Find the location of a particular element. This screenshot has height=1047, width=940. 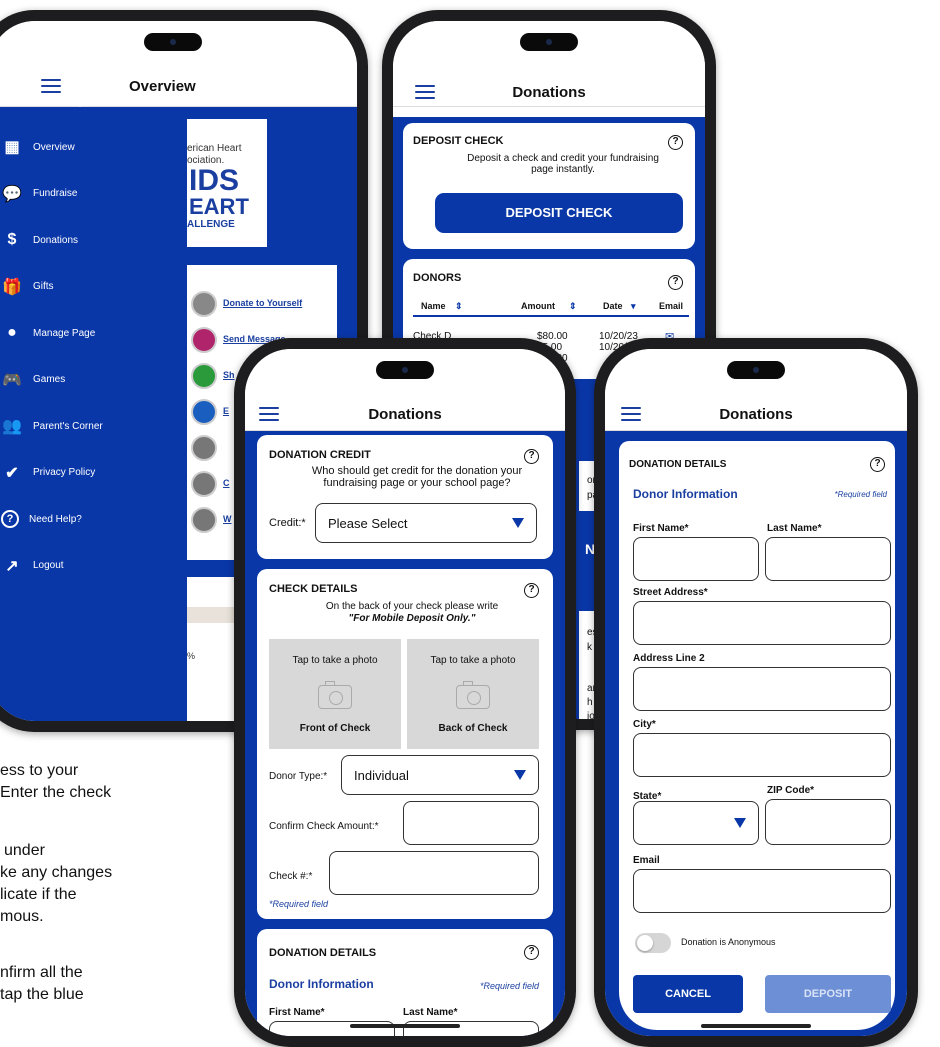

anonymous-toggle is located at coordinates (653, 943).